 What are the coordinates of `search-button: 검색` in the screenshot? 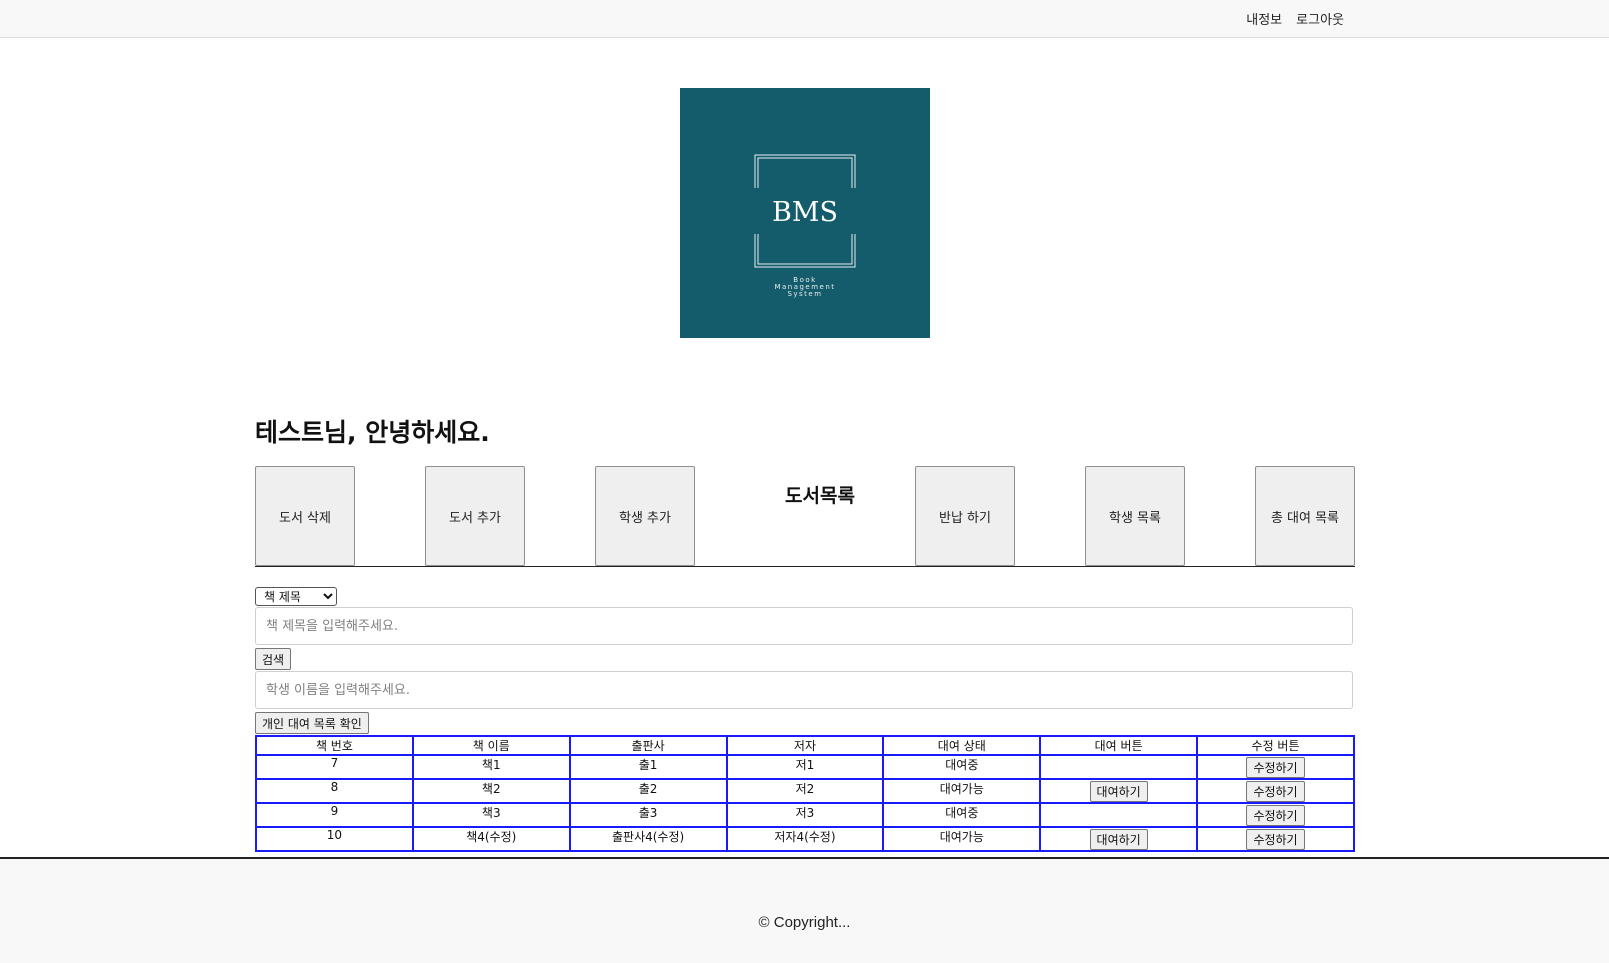 It's located at (273, 659).